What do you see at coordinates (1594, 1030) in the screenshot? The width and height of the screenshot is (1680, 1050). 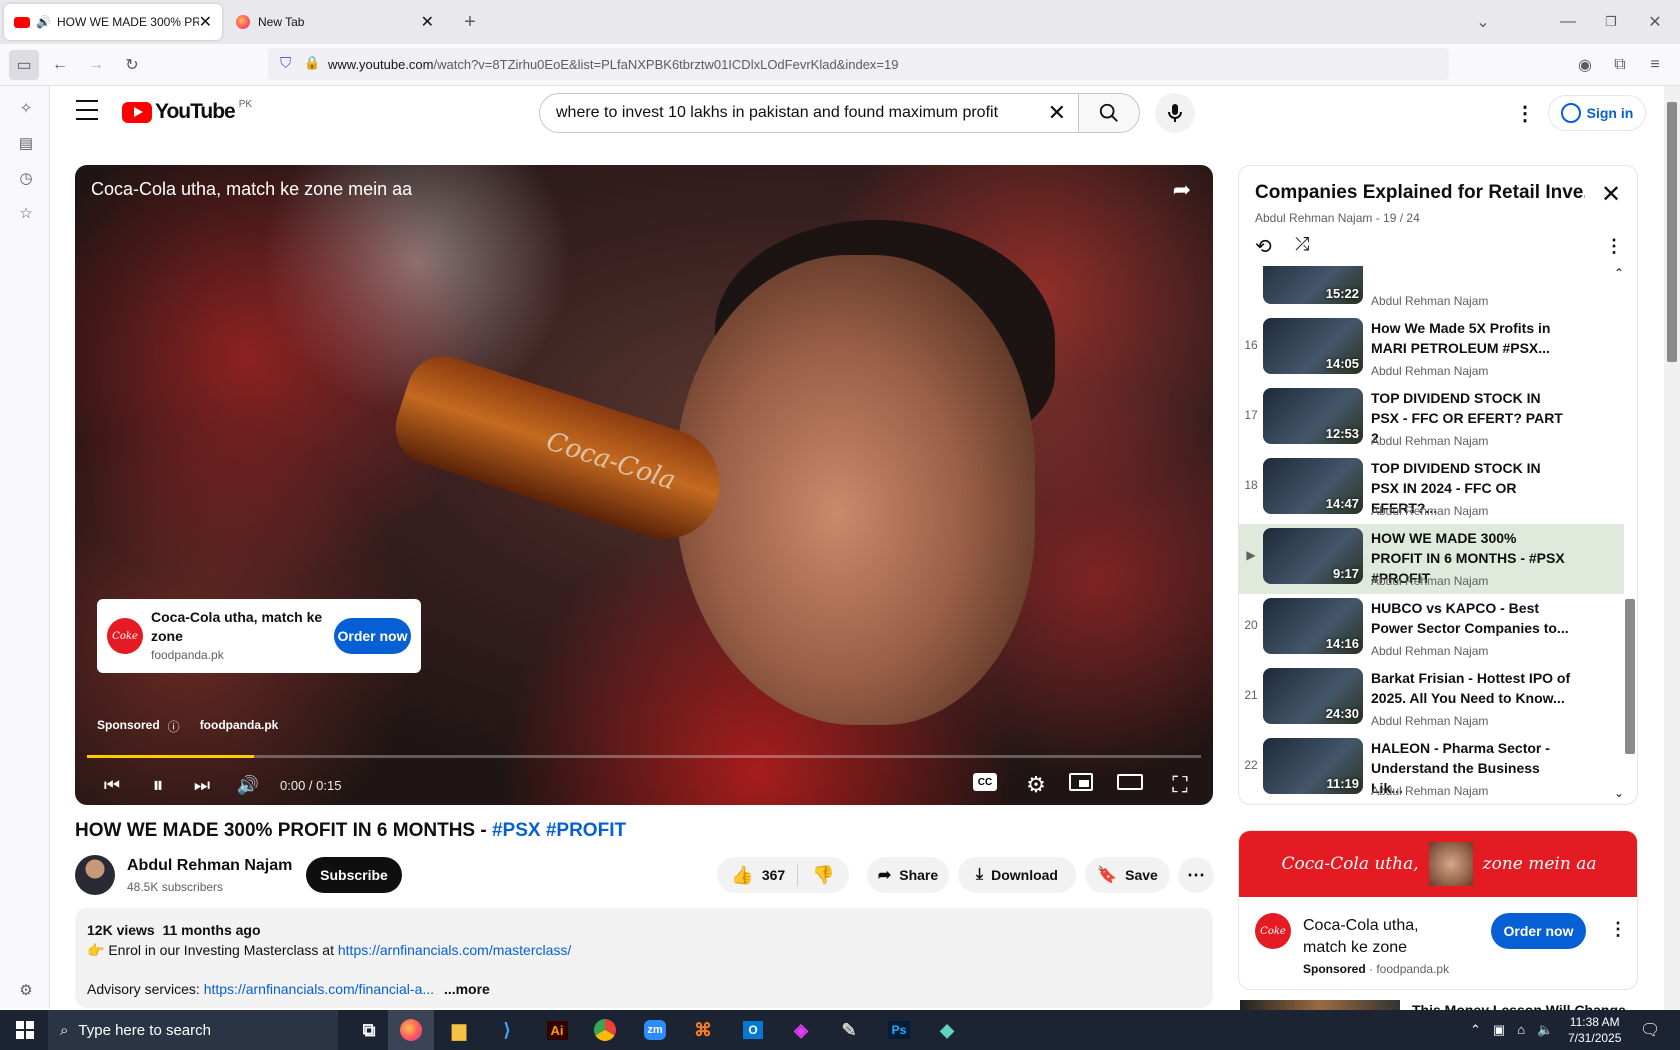 I see `clock: 11:38 AM 7/31/2025` at bounding box center [1594, 1030].